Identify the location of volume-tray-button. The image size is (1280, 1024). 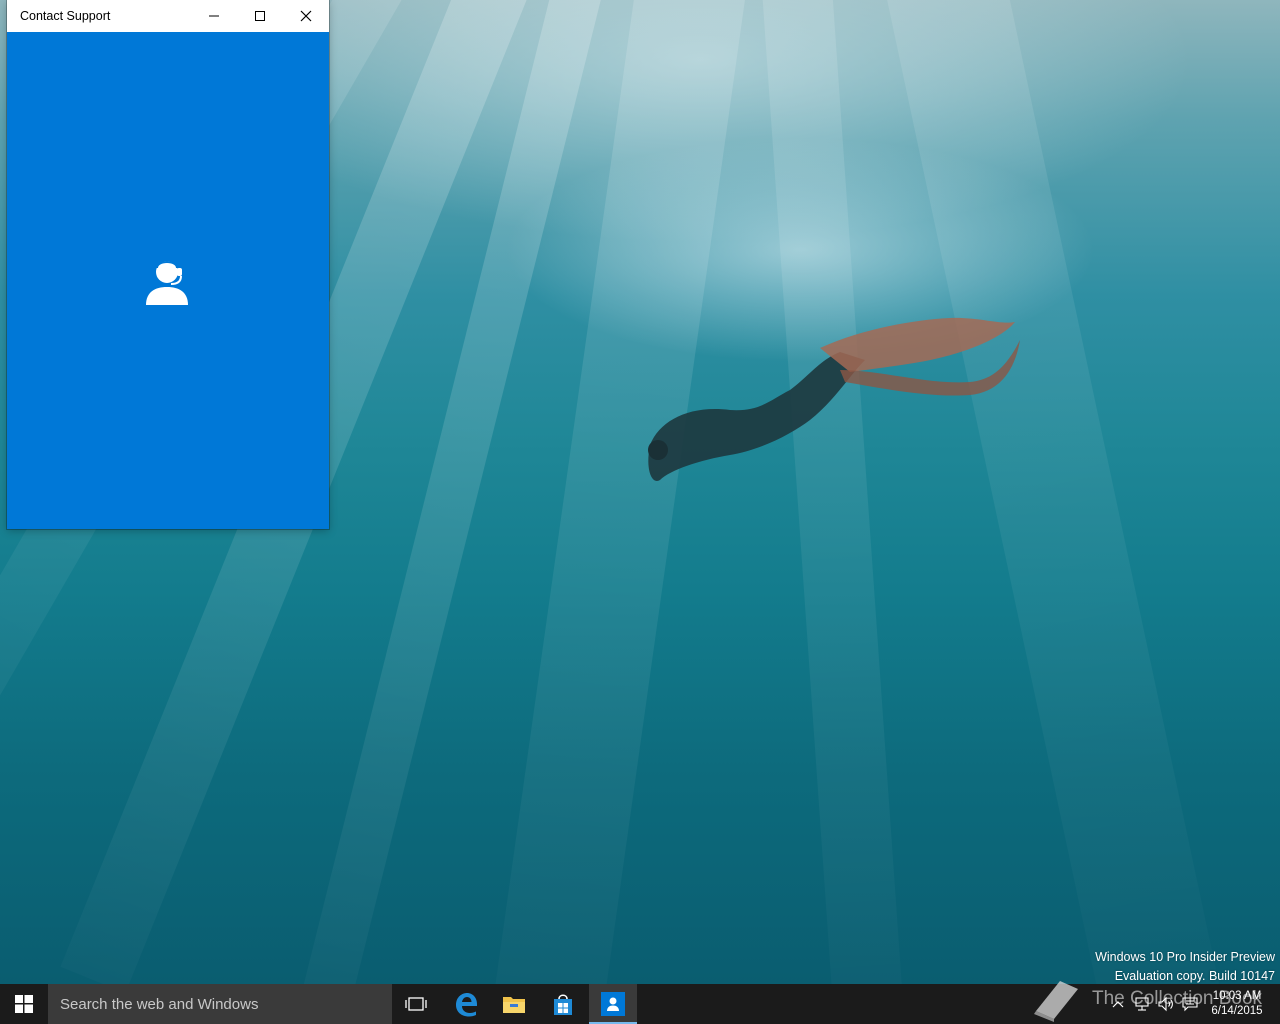
(1166, 1004).